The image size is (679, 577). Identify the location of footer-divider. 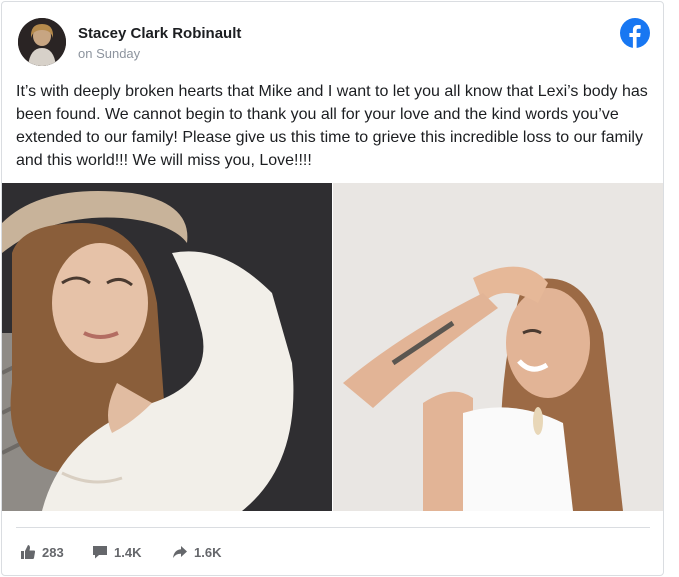
(333, 527).